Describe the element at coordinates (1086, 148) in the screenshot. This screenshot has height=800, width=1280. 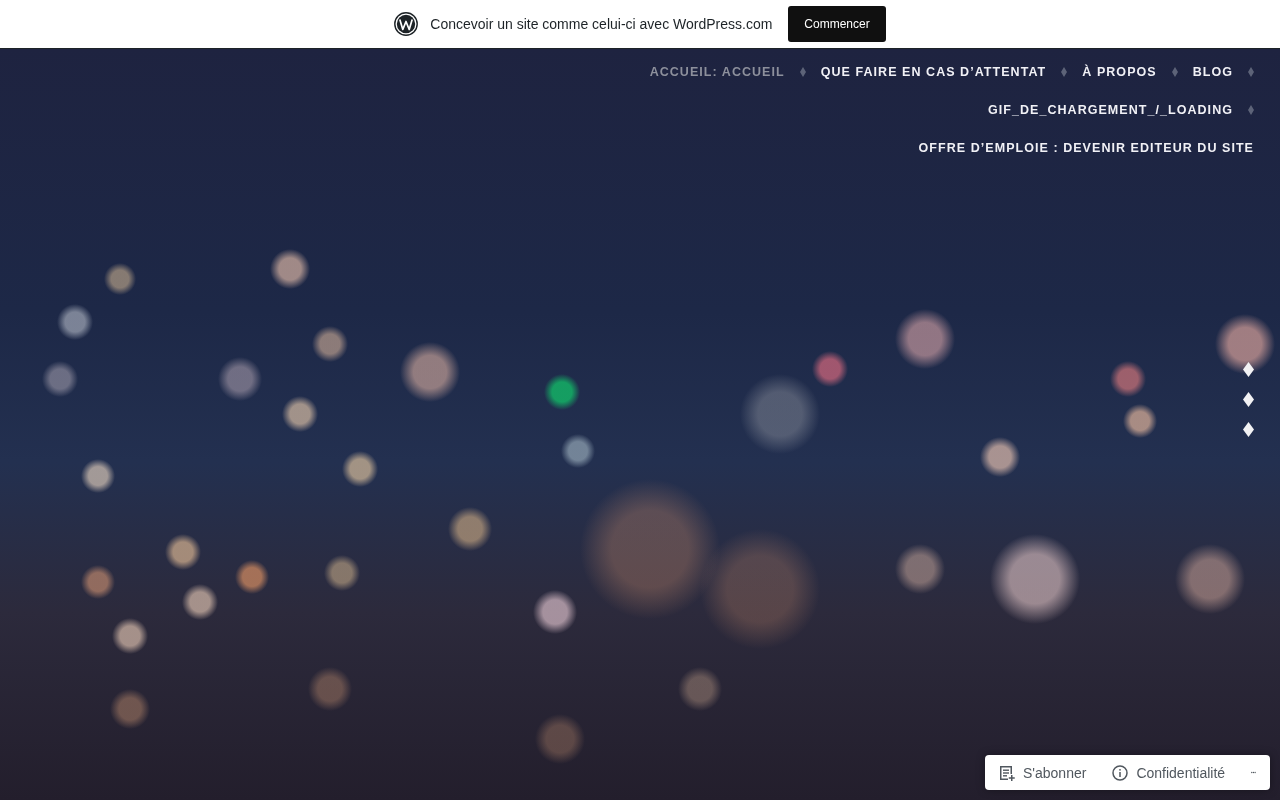
I see `nav-link: OFFRE D’EMPLOIE : DEVENIR EDITEUR DU SITE` at that location.